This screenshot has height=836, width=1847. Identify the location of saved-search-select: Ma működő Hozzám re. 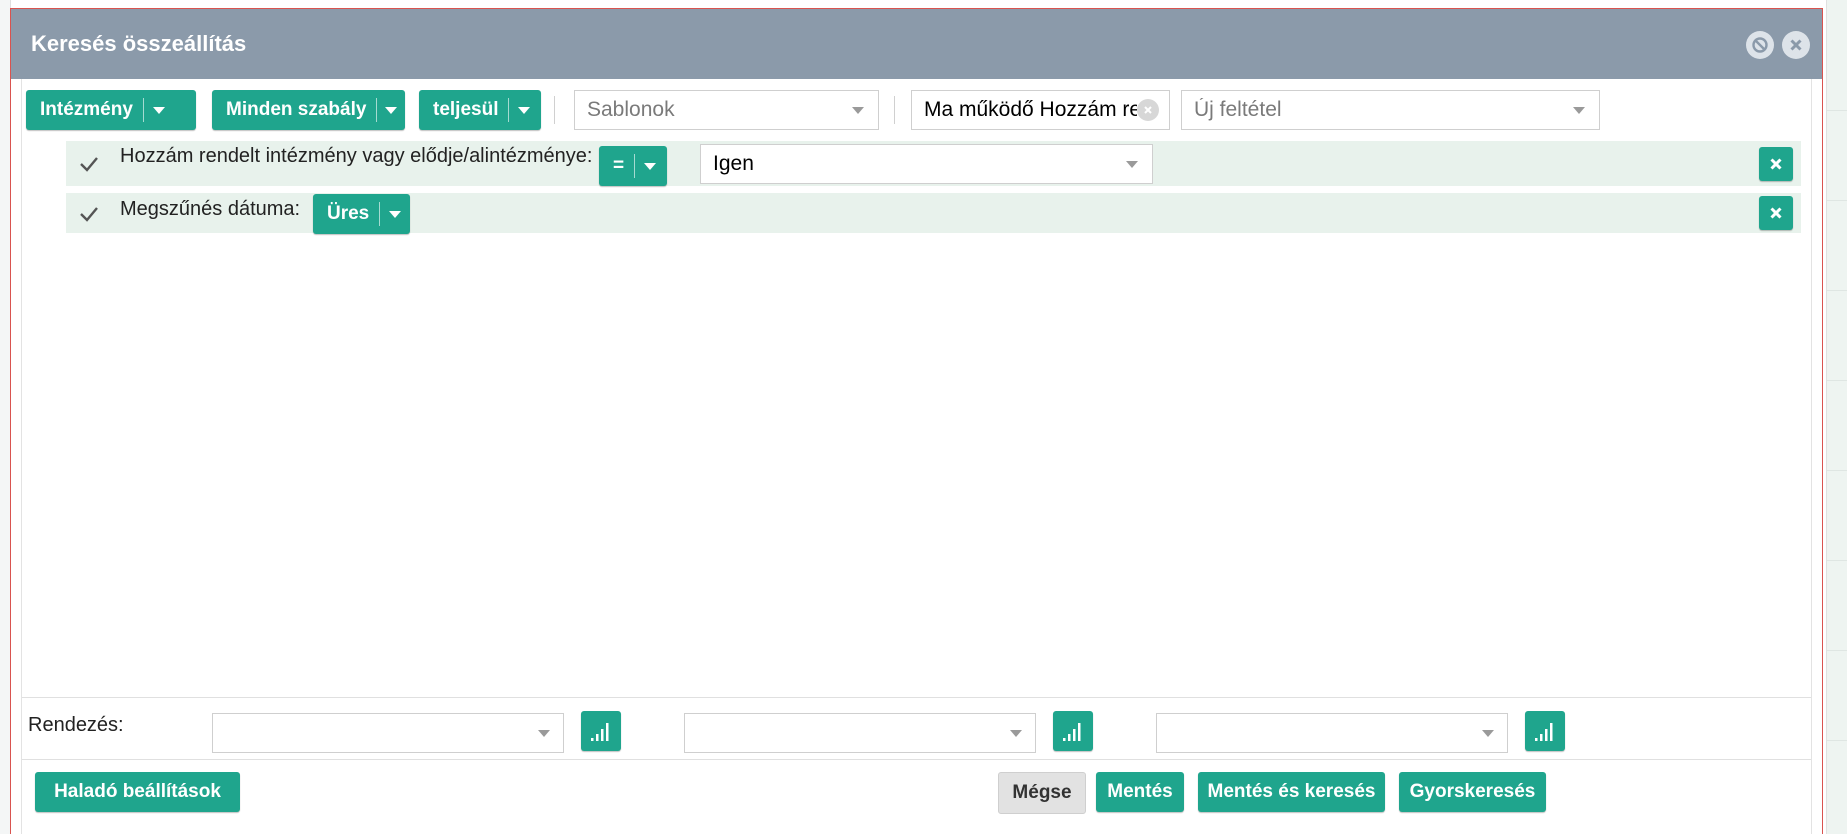
(1040, 110).